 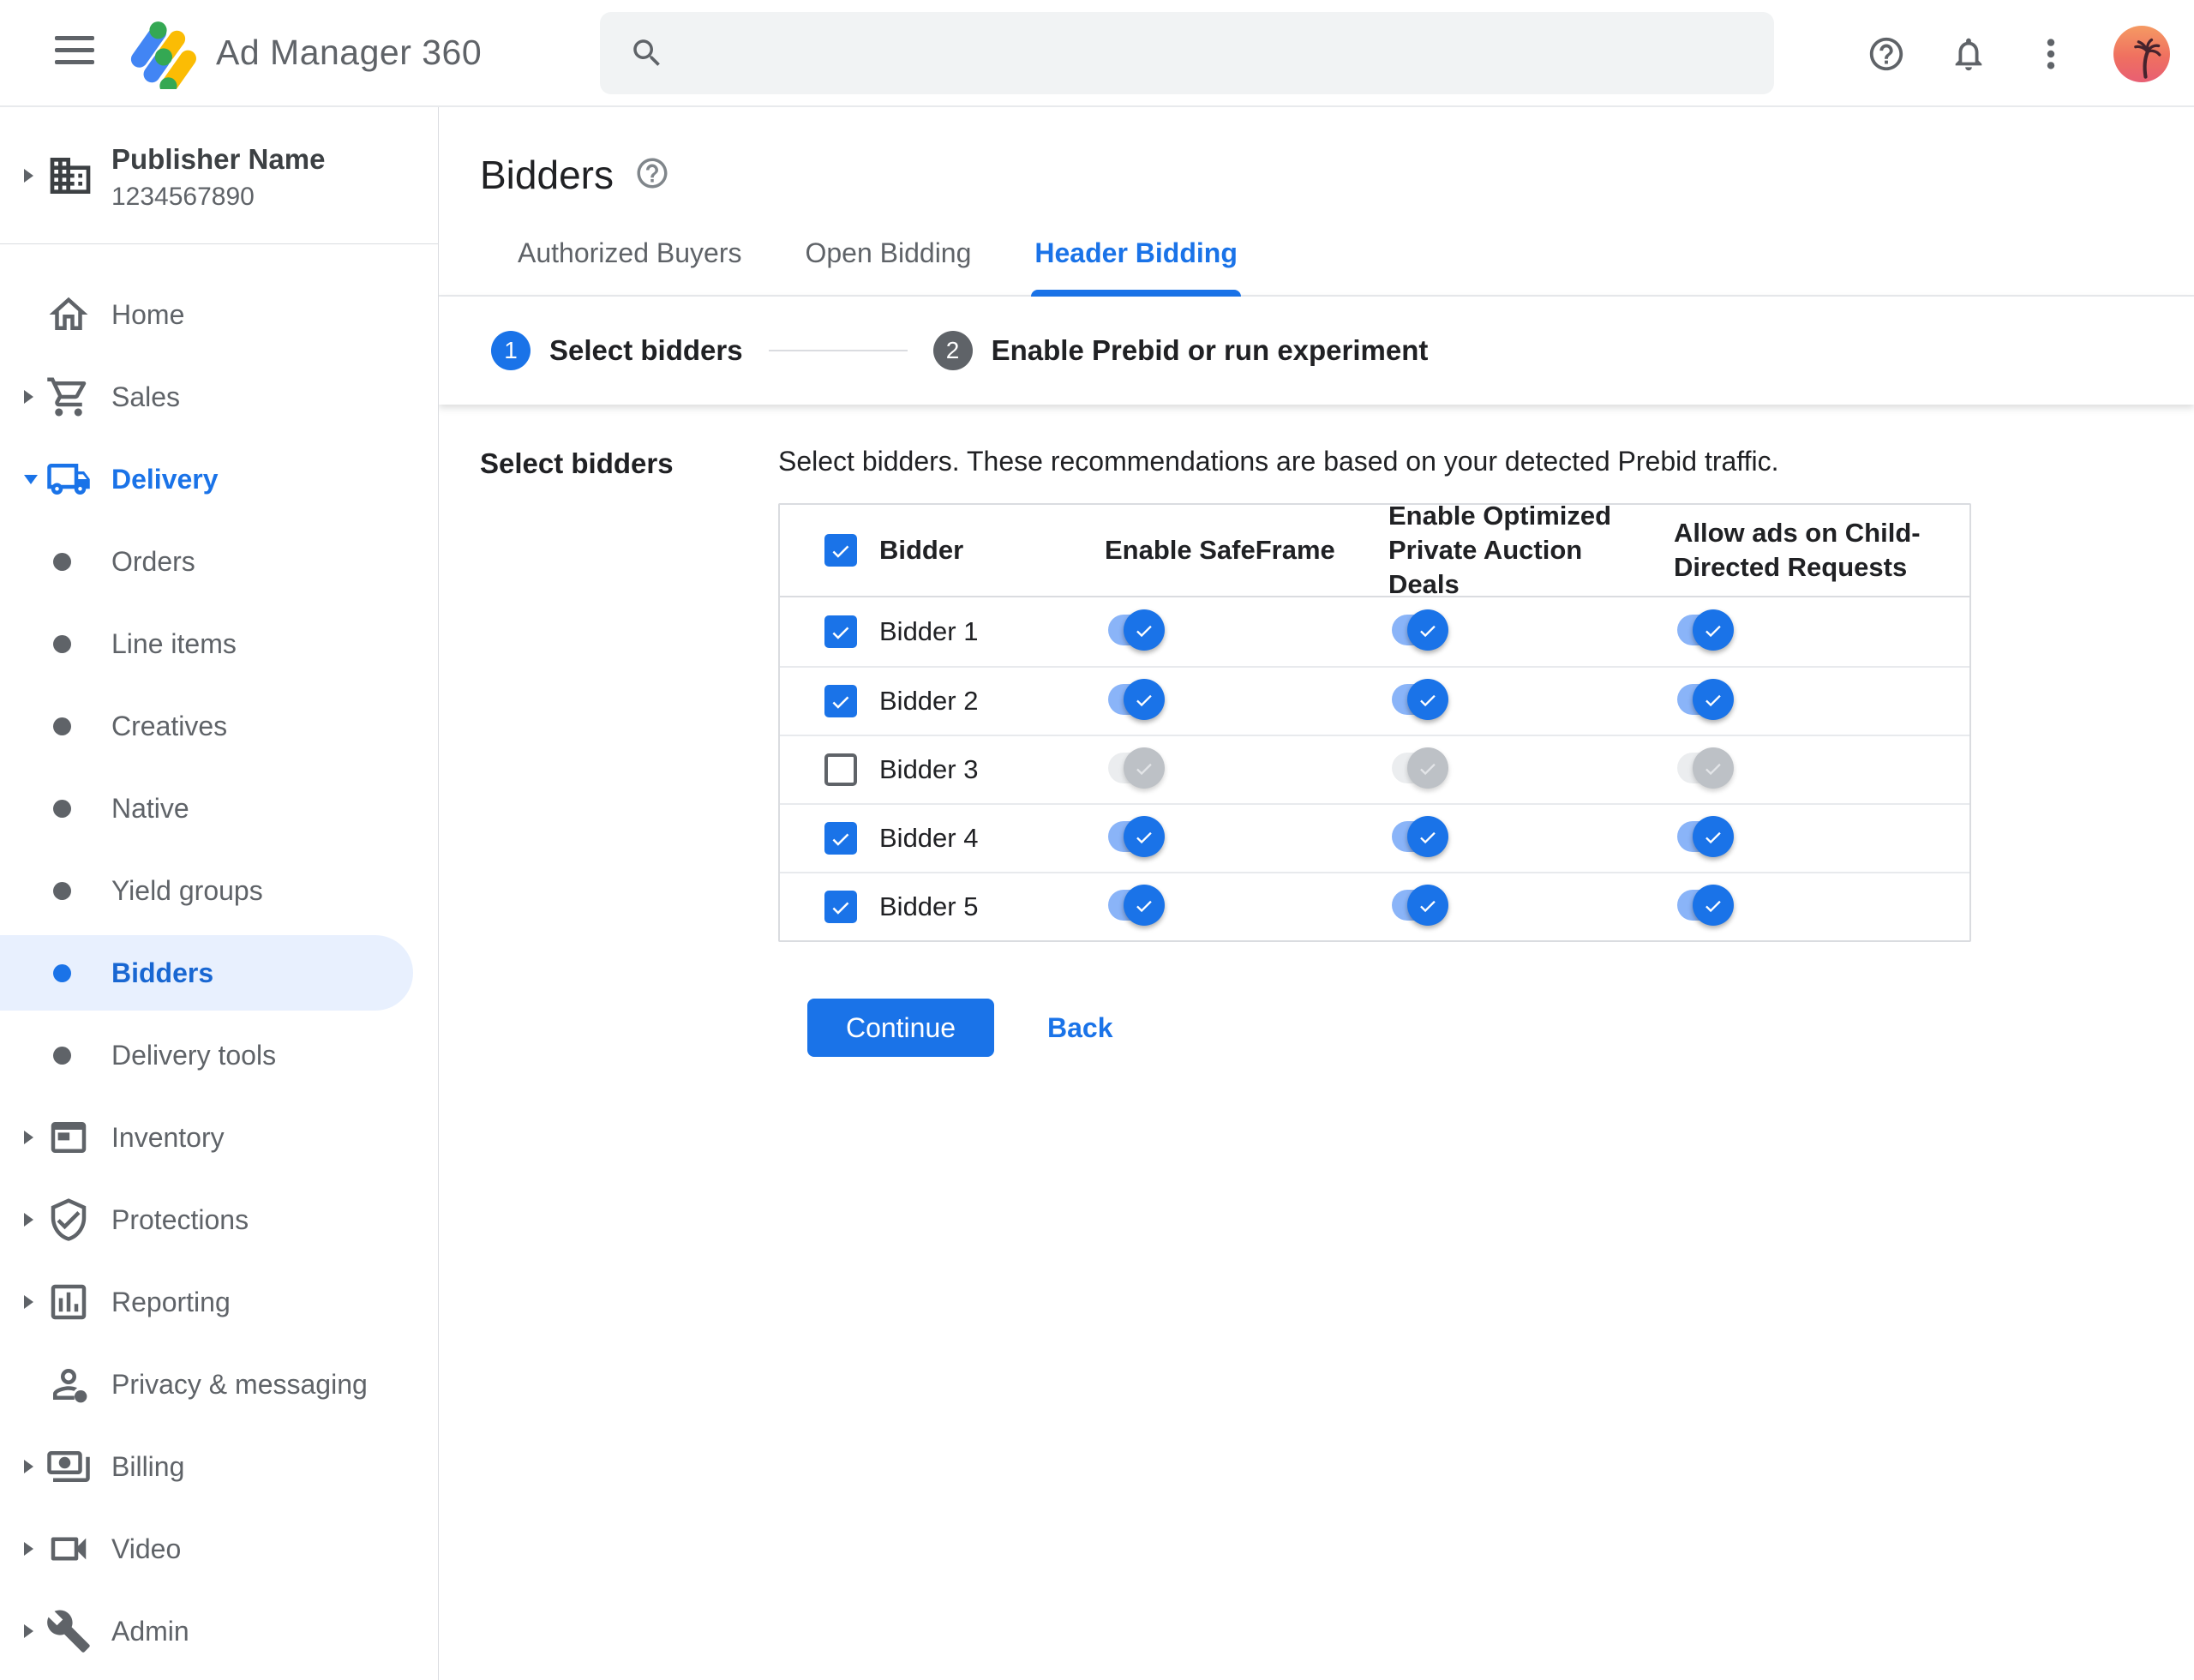 I want to click on sidebar-item-label: Sales, so click(x=146, y=396).